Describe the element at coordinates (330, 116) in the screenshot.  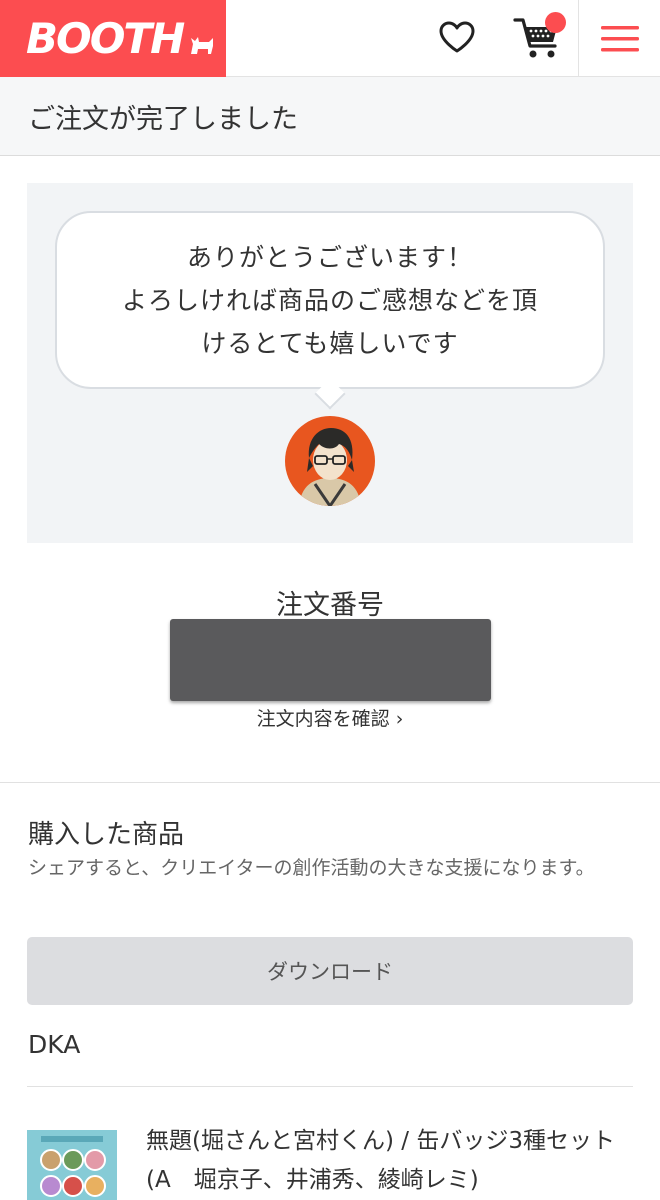
I see `page-title-bar: ご注文が完了しました` at that location.